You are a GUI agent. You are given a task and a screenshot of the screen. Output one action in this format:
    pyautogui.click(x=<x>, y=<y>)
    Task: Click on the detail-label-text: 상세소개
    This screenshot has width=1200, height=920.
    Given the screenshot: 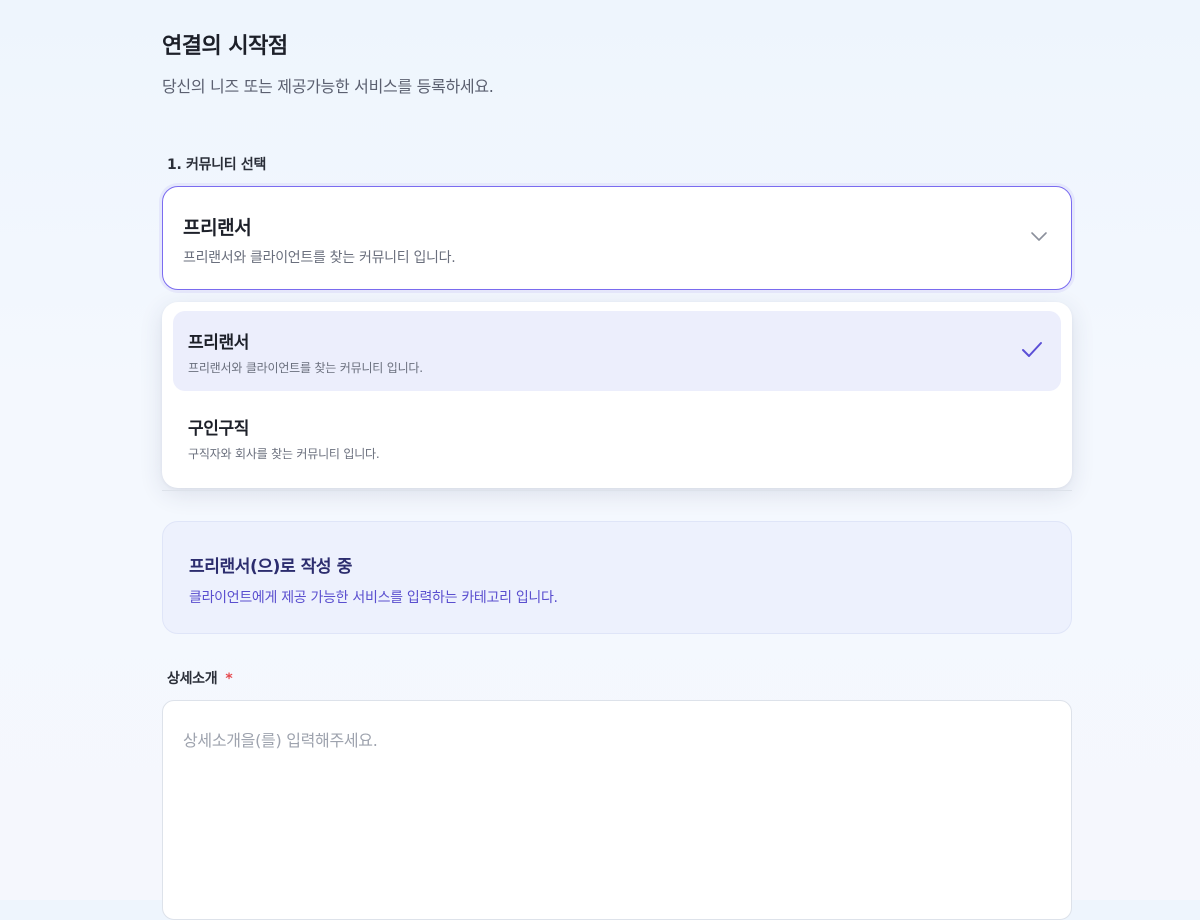 What is the action you would take?
    pyautogui.click(x=192, y=679)
    